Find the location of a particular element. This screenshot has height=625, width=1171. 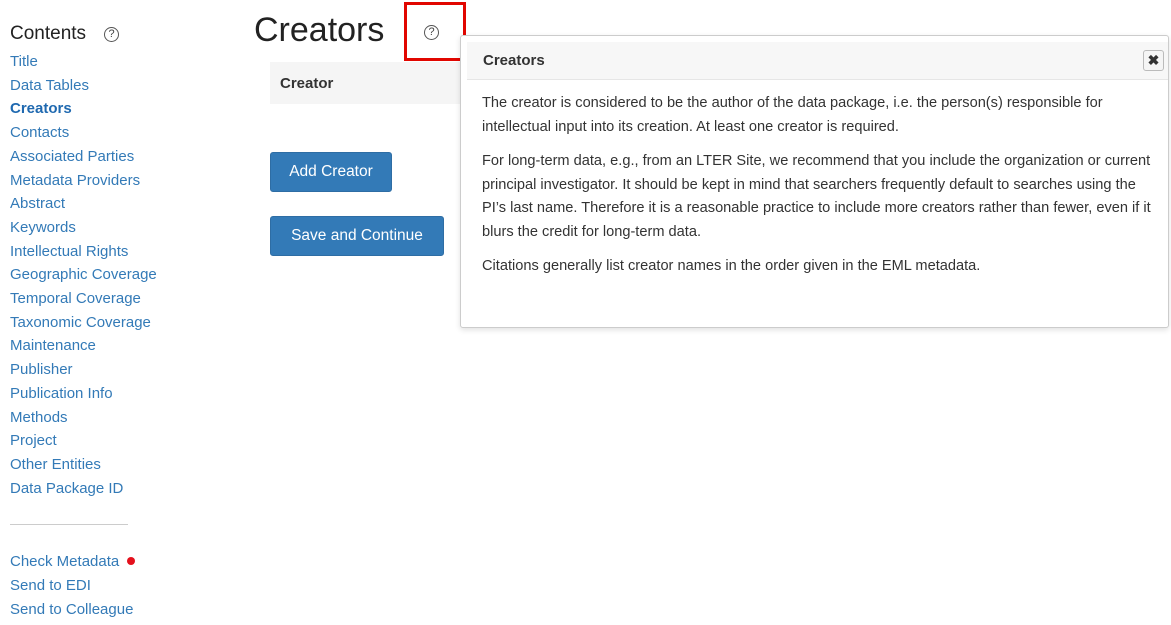

check-metadata-link: Check Metadata is located at coordinates (105, 562).